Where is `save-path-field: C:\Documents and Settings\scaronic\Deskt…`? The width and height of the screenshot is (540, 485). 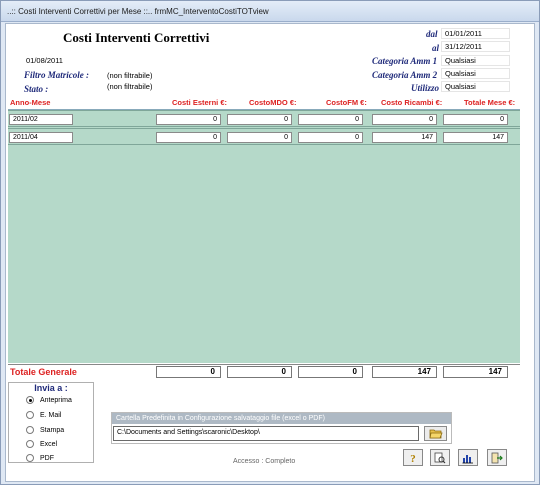
save-path-field: C:\Documents and Settings\scaronic\Deskt… is located at coordinates (266, 433).